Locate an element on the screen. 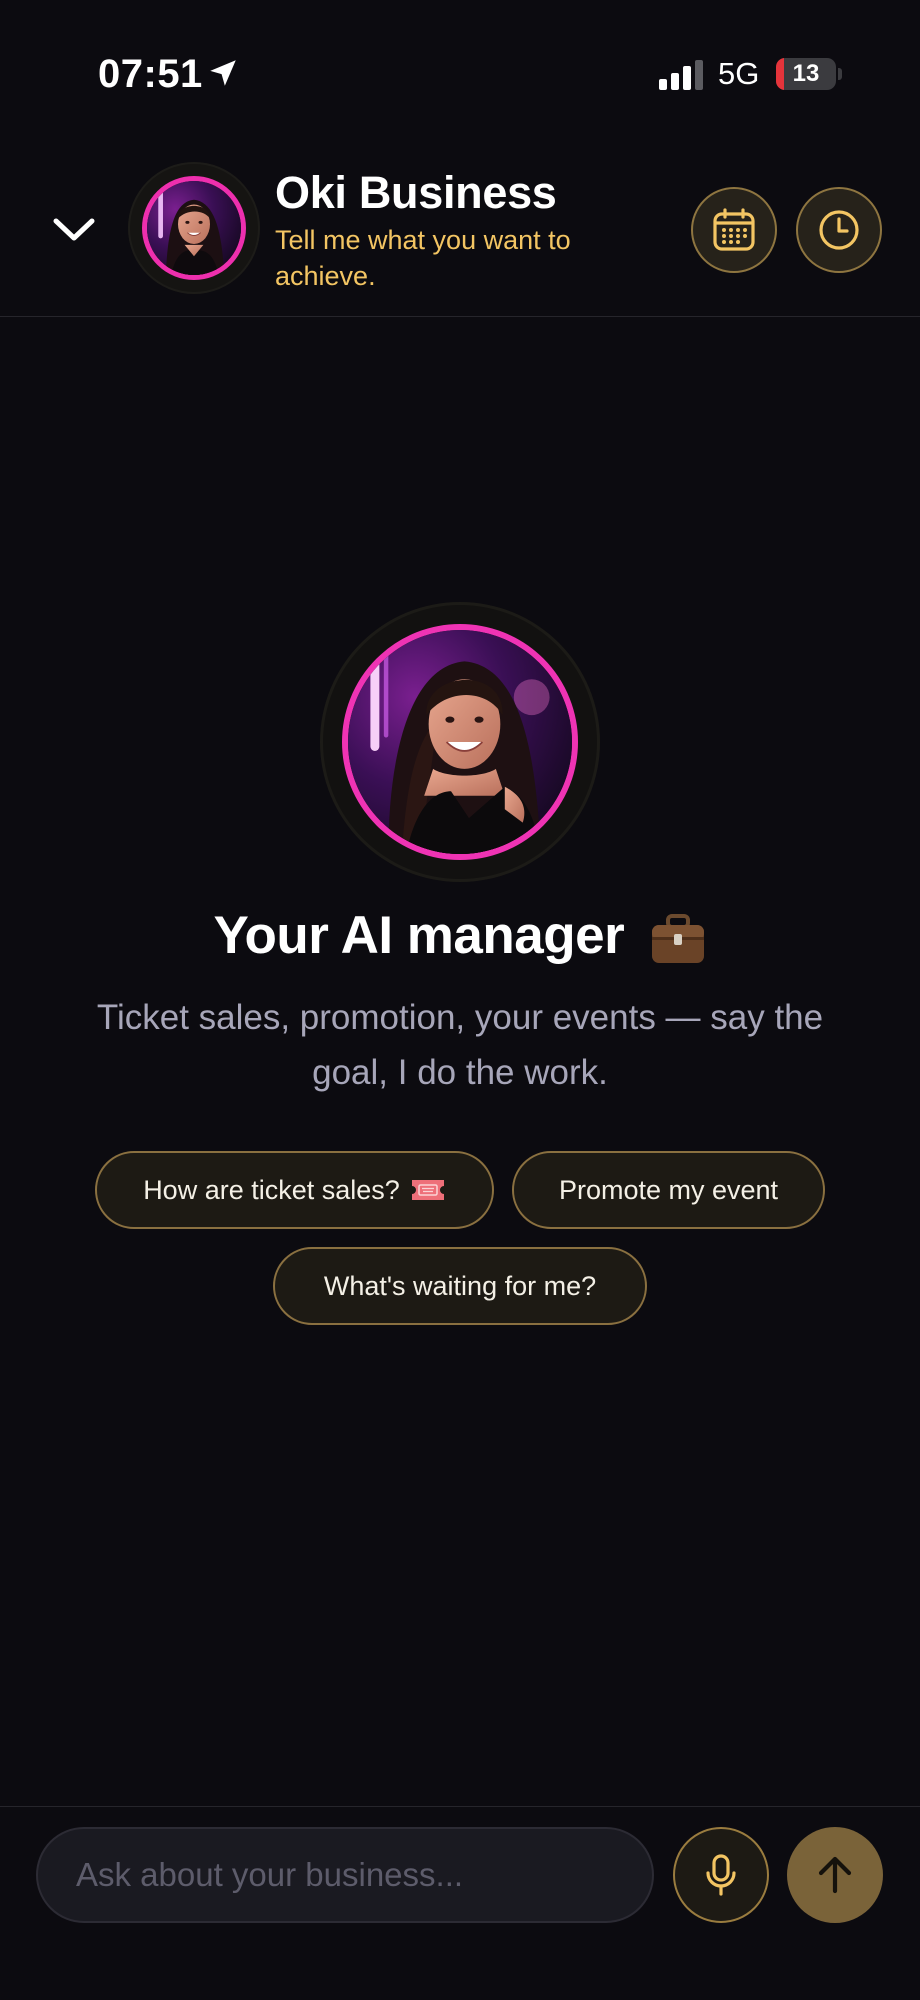  hero-title-text: Your AI manager is located at coordinates (419, 935).